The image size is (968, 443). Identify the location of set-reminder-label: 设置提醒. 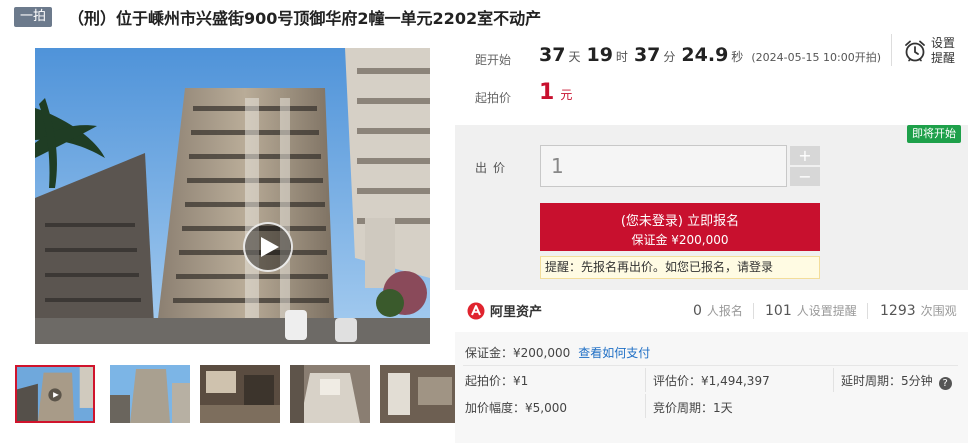
(943, 50).